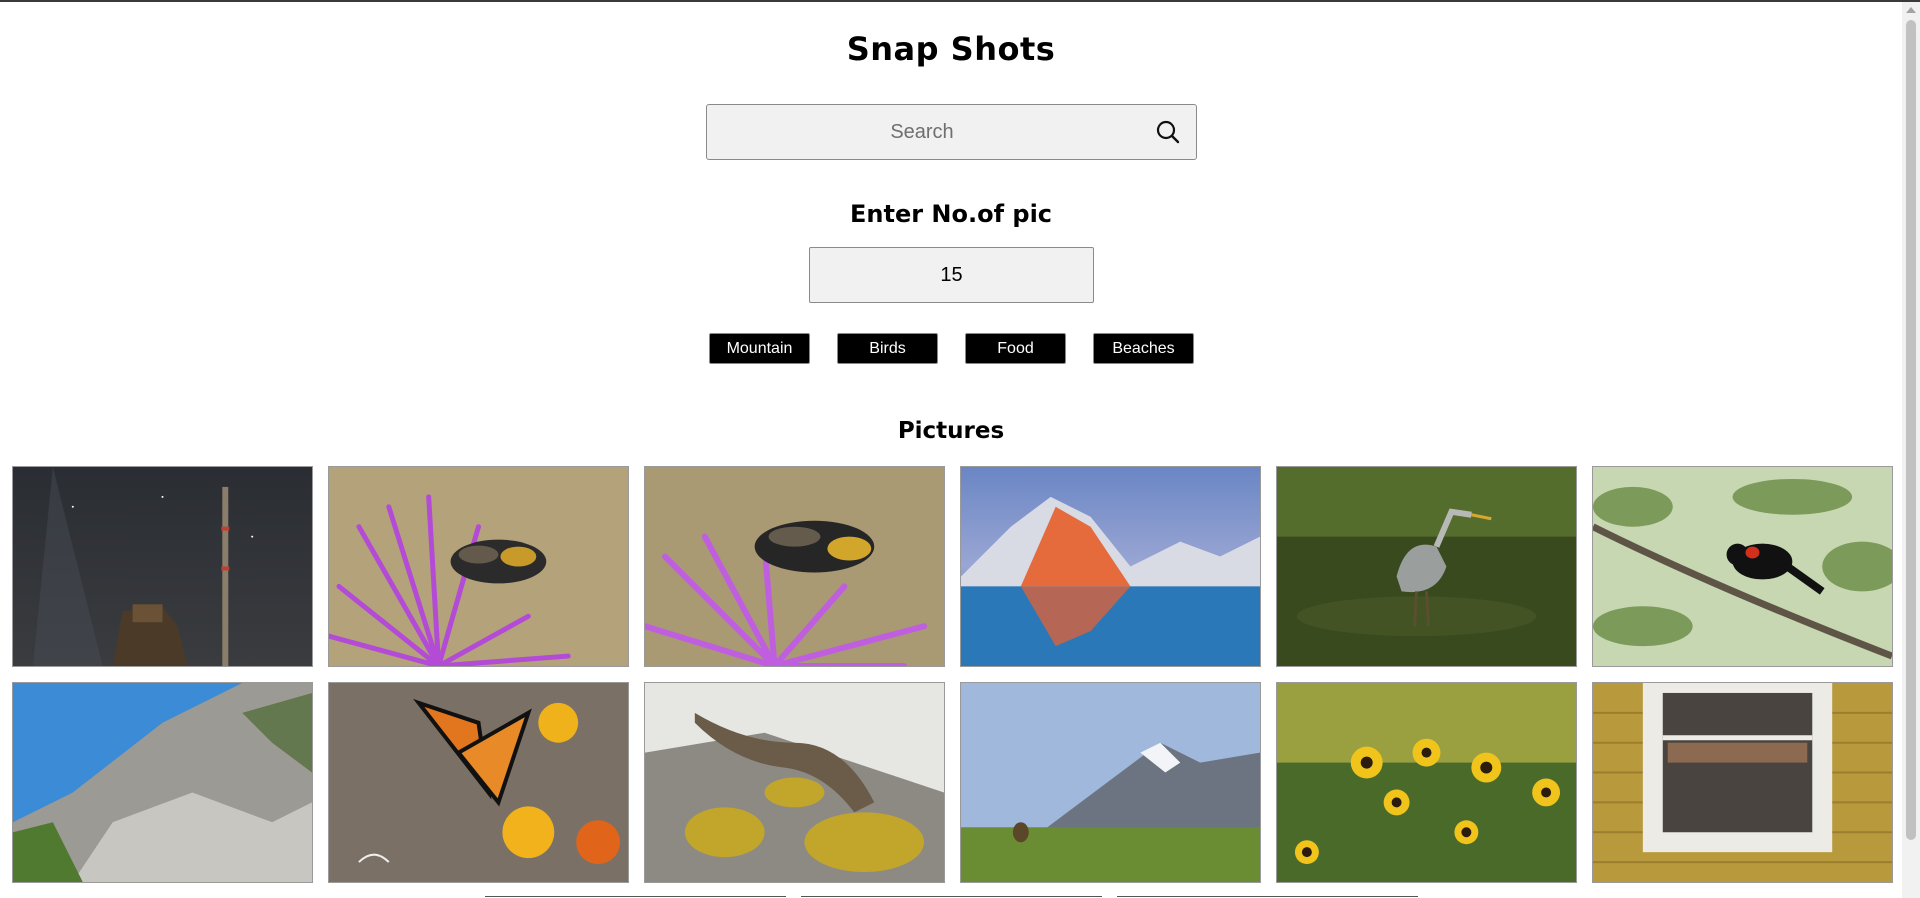  What do you see at coordinates (1426, 566) in the screenshot?
I see `photo-heron-in-water` at bounding box center [1426, 566].